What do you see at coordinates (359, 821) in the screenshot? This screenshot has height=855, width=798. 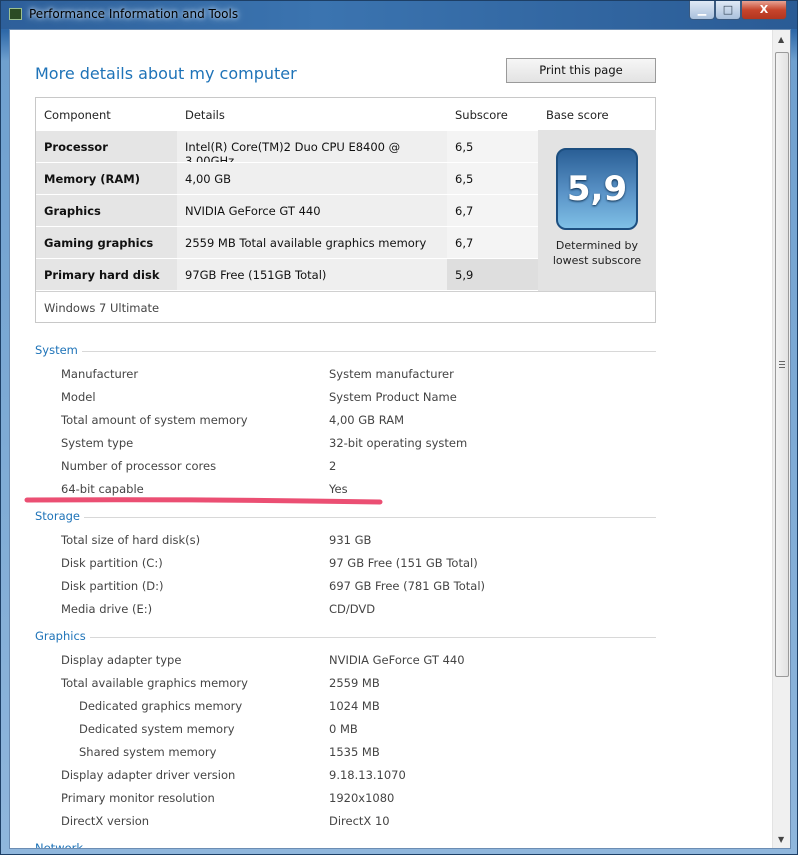 I see `info-value: DirectX 10` at bounding box center [359, 821].